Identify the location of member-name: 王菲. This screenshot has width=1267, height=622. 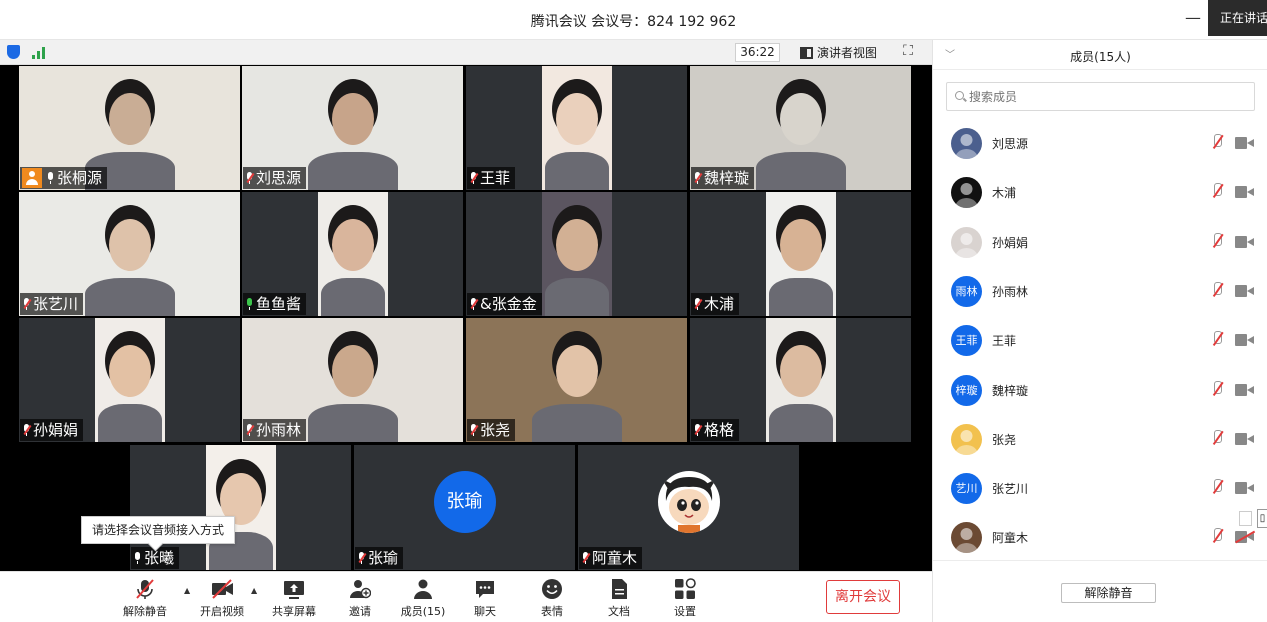
(1004, 341).